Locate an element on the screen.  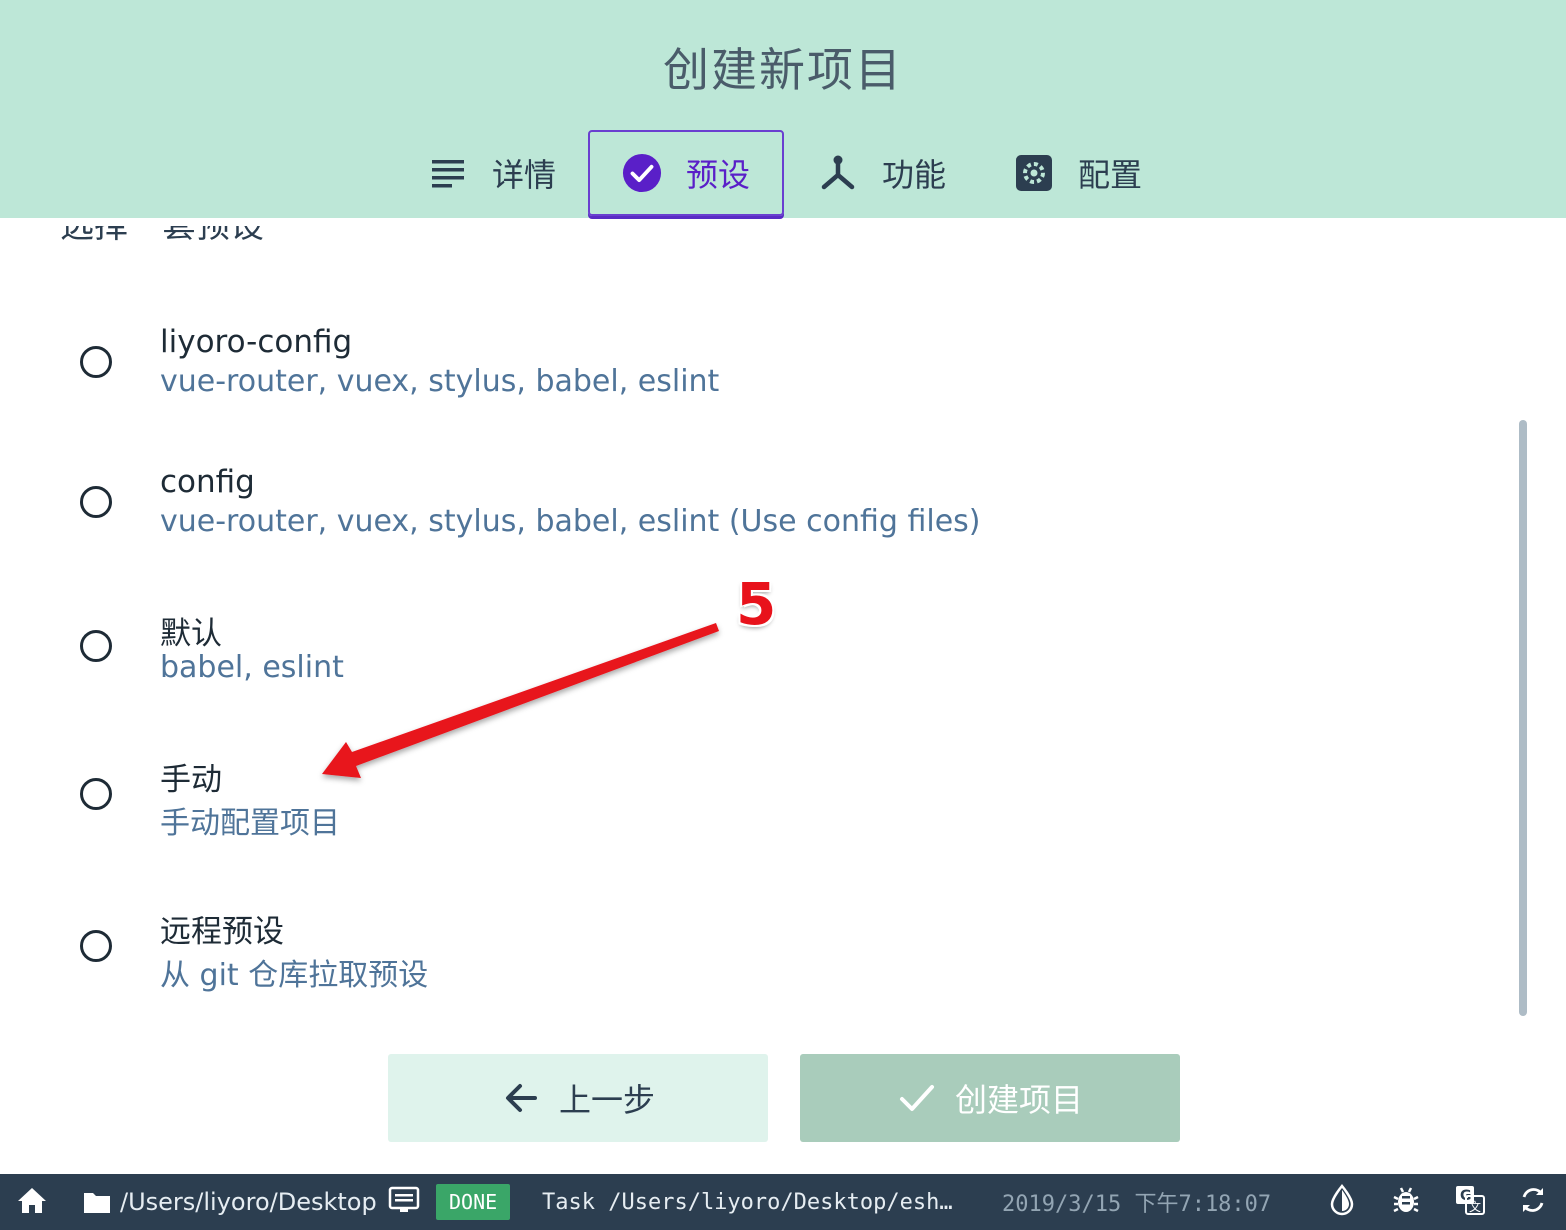
tab-config: 配置 is located at coordinates (1078, 173).